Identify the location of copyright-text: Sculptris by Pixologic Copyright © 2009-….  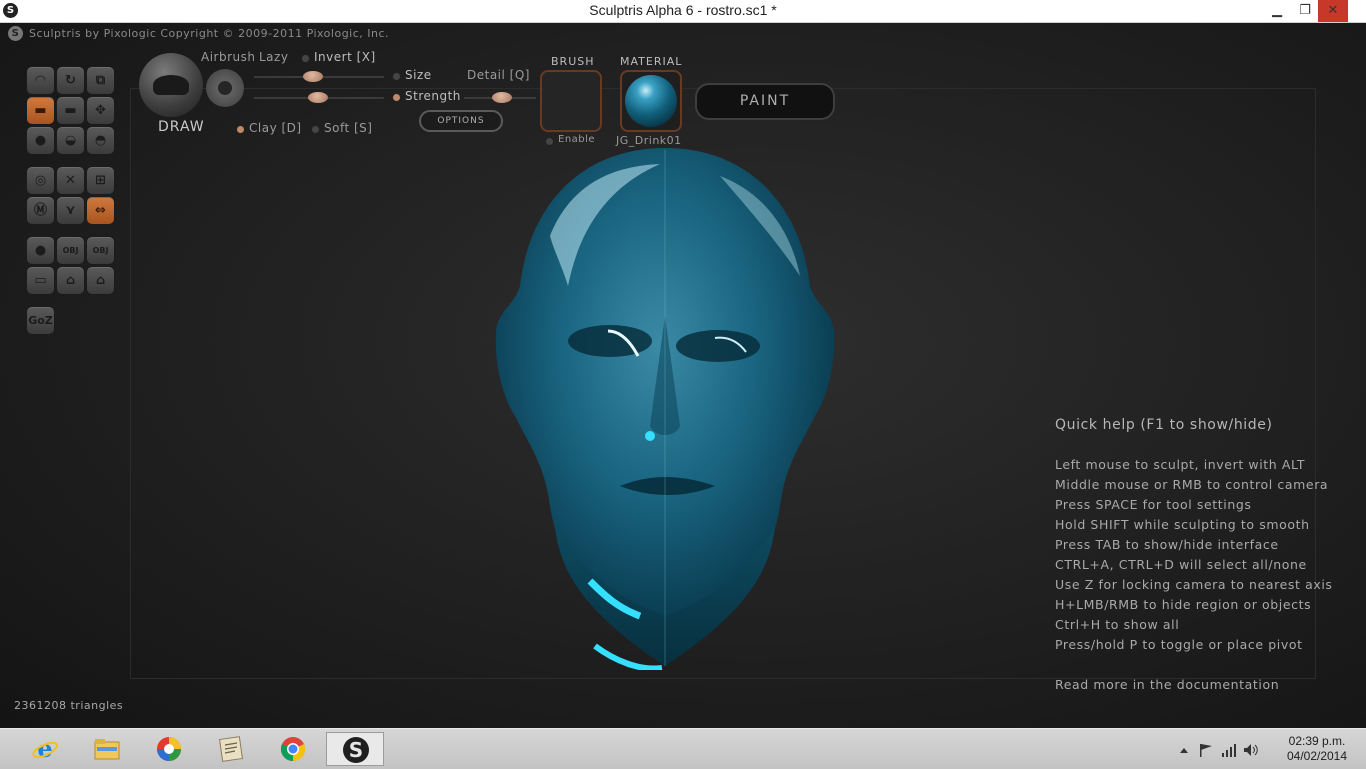
(209, 33).